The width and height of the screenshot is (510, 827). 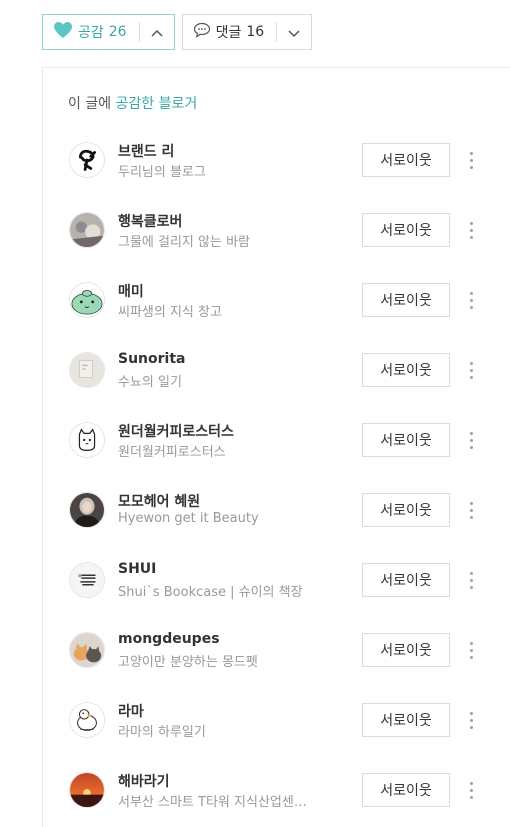 I want to click on reaction-bar: 공감 26 댓글 16, so click(x=177, y=32).